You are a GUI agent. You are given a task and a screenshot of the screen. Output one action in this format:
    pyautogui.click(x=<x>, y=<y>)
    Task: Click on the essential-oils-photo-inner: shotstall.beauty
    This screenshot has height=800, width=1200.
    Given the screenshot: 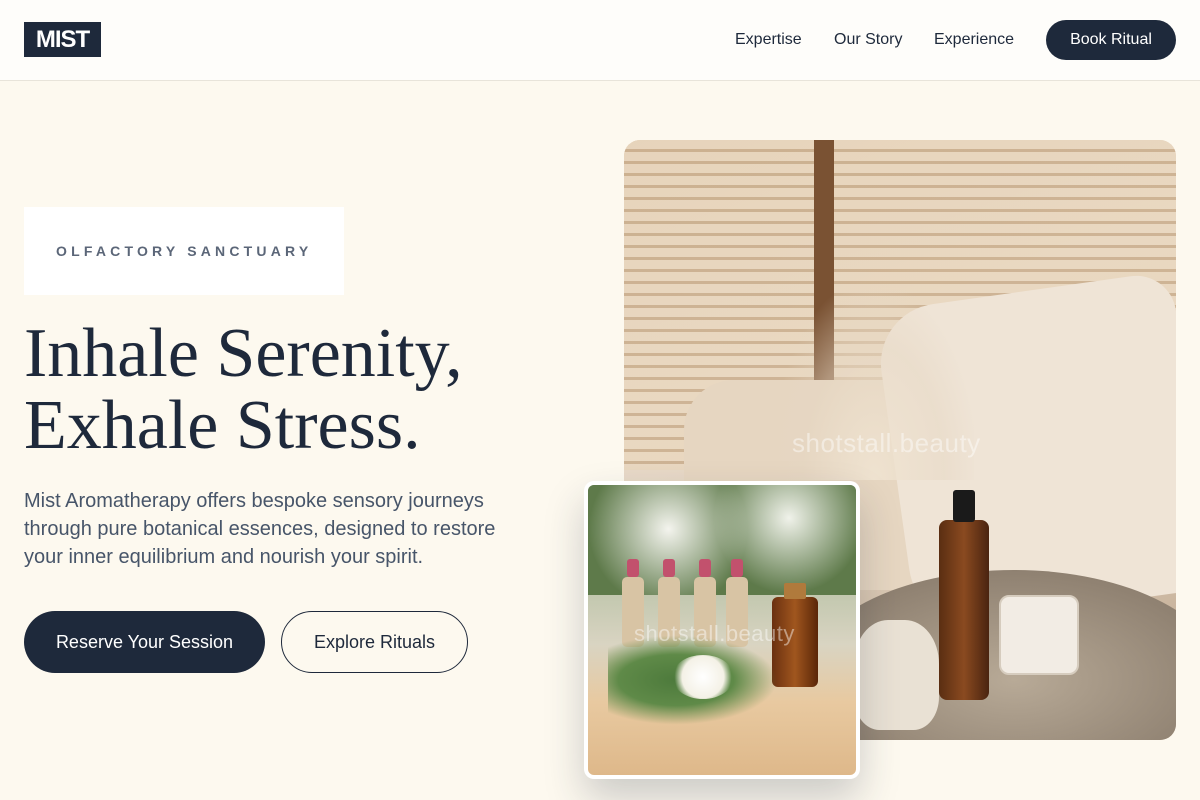 What is the action you would take?
    pyautogui.click(x=722, y=630)
    